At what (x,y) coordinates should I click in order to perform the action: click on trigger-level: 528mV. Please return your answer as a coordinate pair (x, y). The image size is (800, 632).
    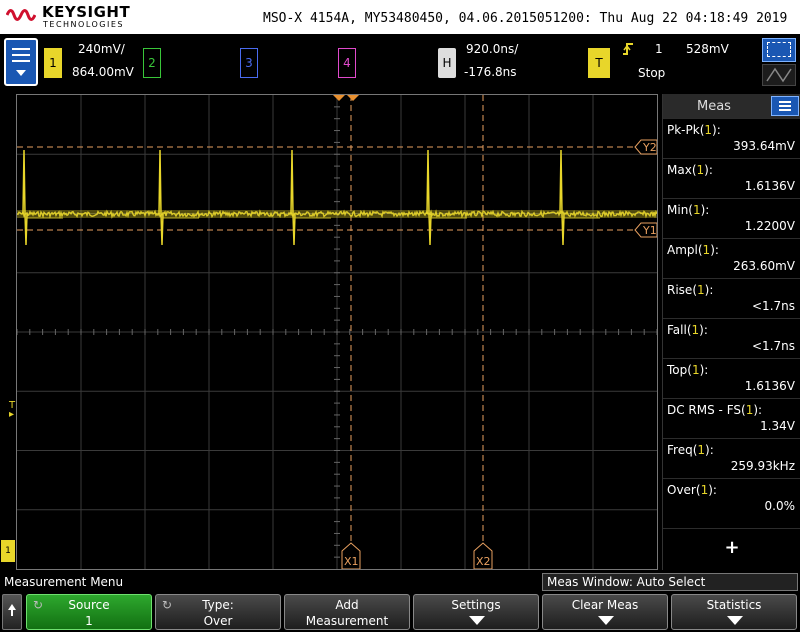
    Looking at the image, I should click on (707, 49).